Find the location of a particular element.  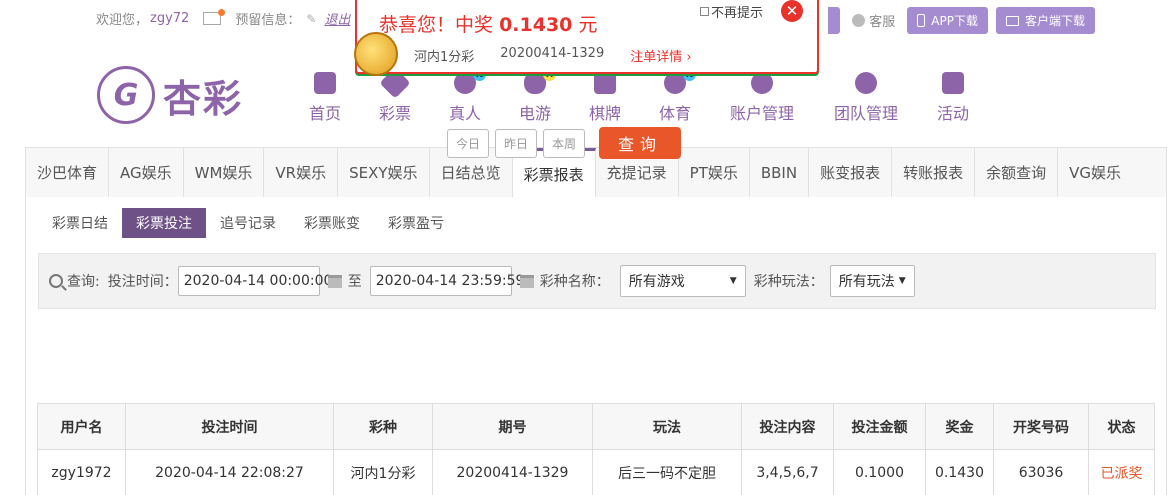

nav-item-home: 首页 is located at coordinates (325, 98).